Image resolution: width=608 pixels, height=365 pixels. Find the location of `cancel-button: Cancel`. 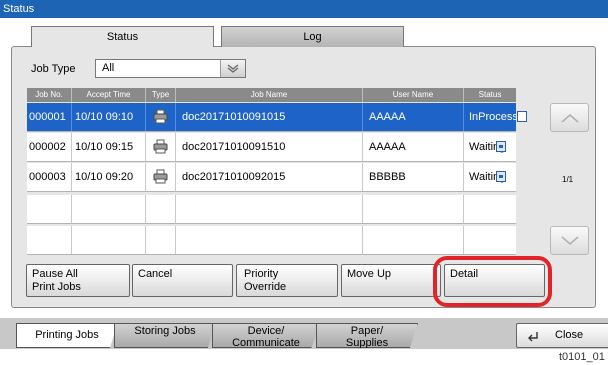

cancel-button: Cancel is located at coordinates (182, 280).